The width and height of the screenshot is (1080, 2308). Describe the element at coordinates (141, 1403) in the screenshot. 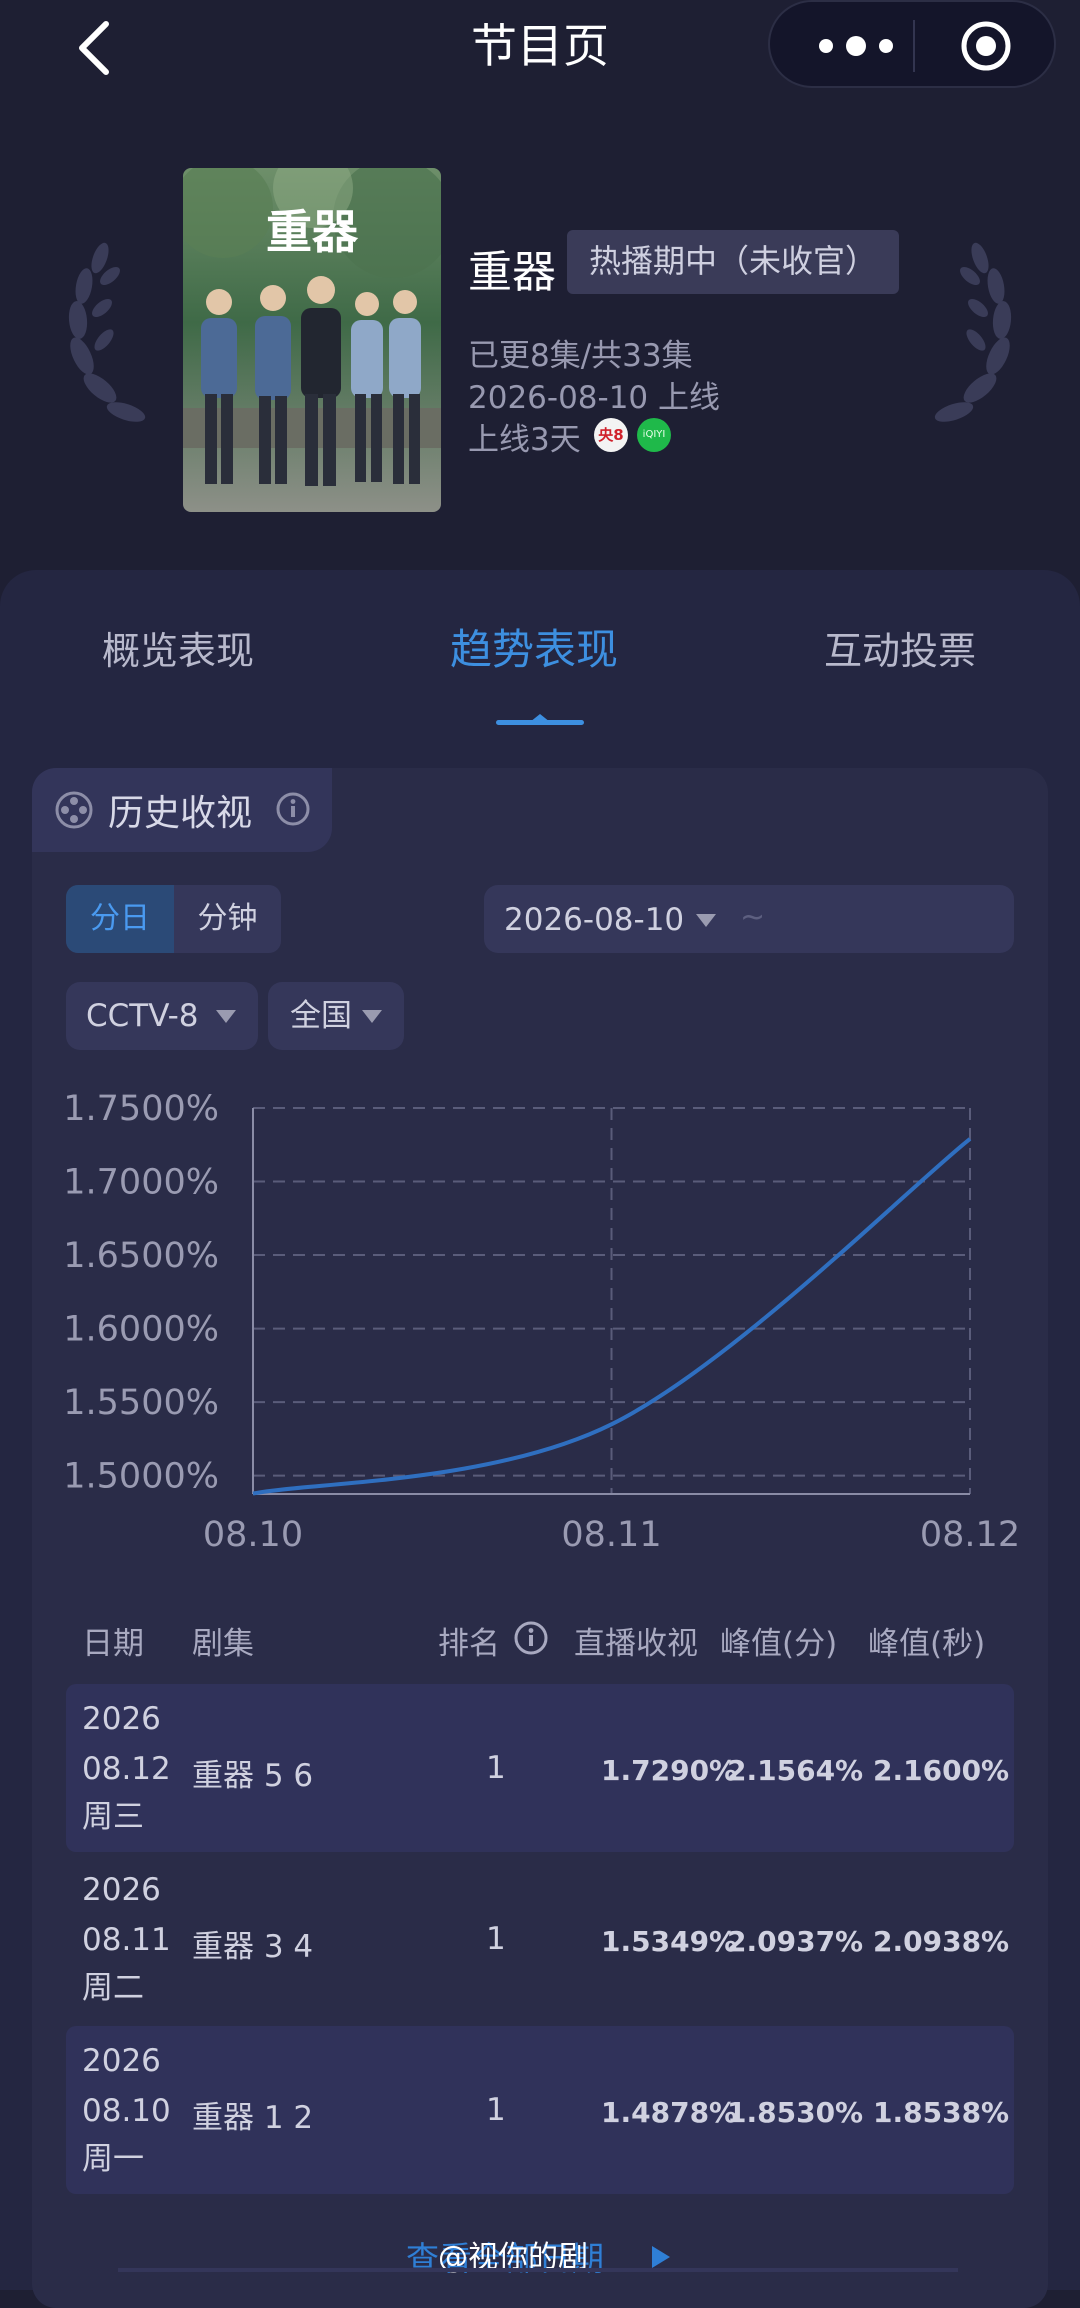

I see `y-tick-label: 1.5500%` at that location.